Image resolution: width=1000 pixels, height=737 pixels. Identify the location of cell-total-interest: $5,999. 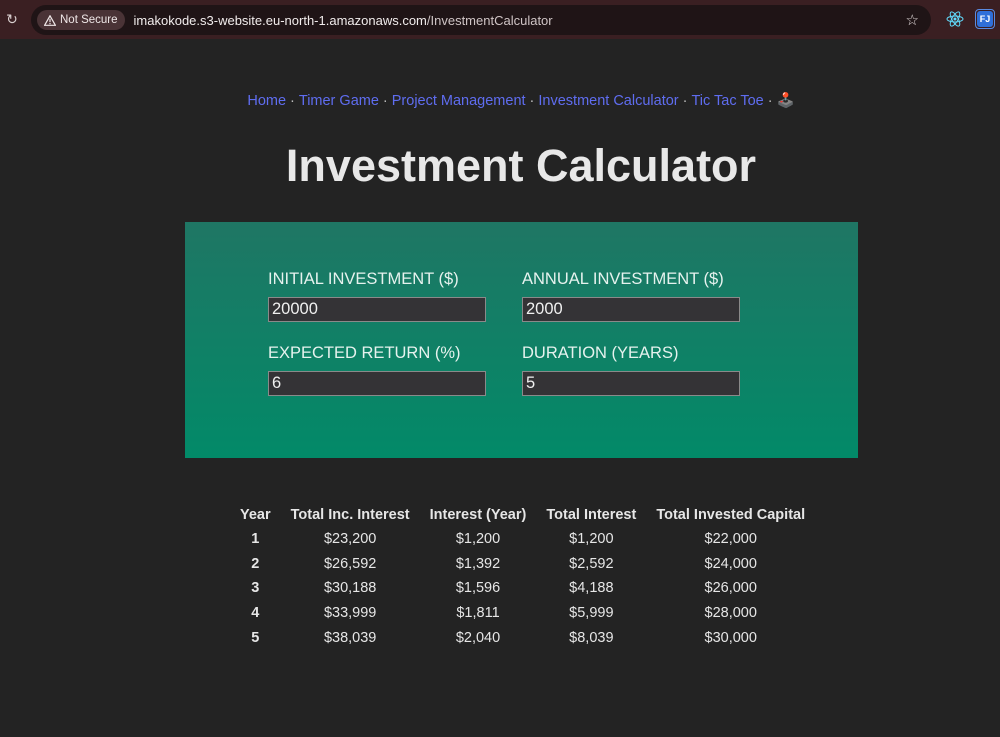
(591, 613).